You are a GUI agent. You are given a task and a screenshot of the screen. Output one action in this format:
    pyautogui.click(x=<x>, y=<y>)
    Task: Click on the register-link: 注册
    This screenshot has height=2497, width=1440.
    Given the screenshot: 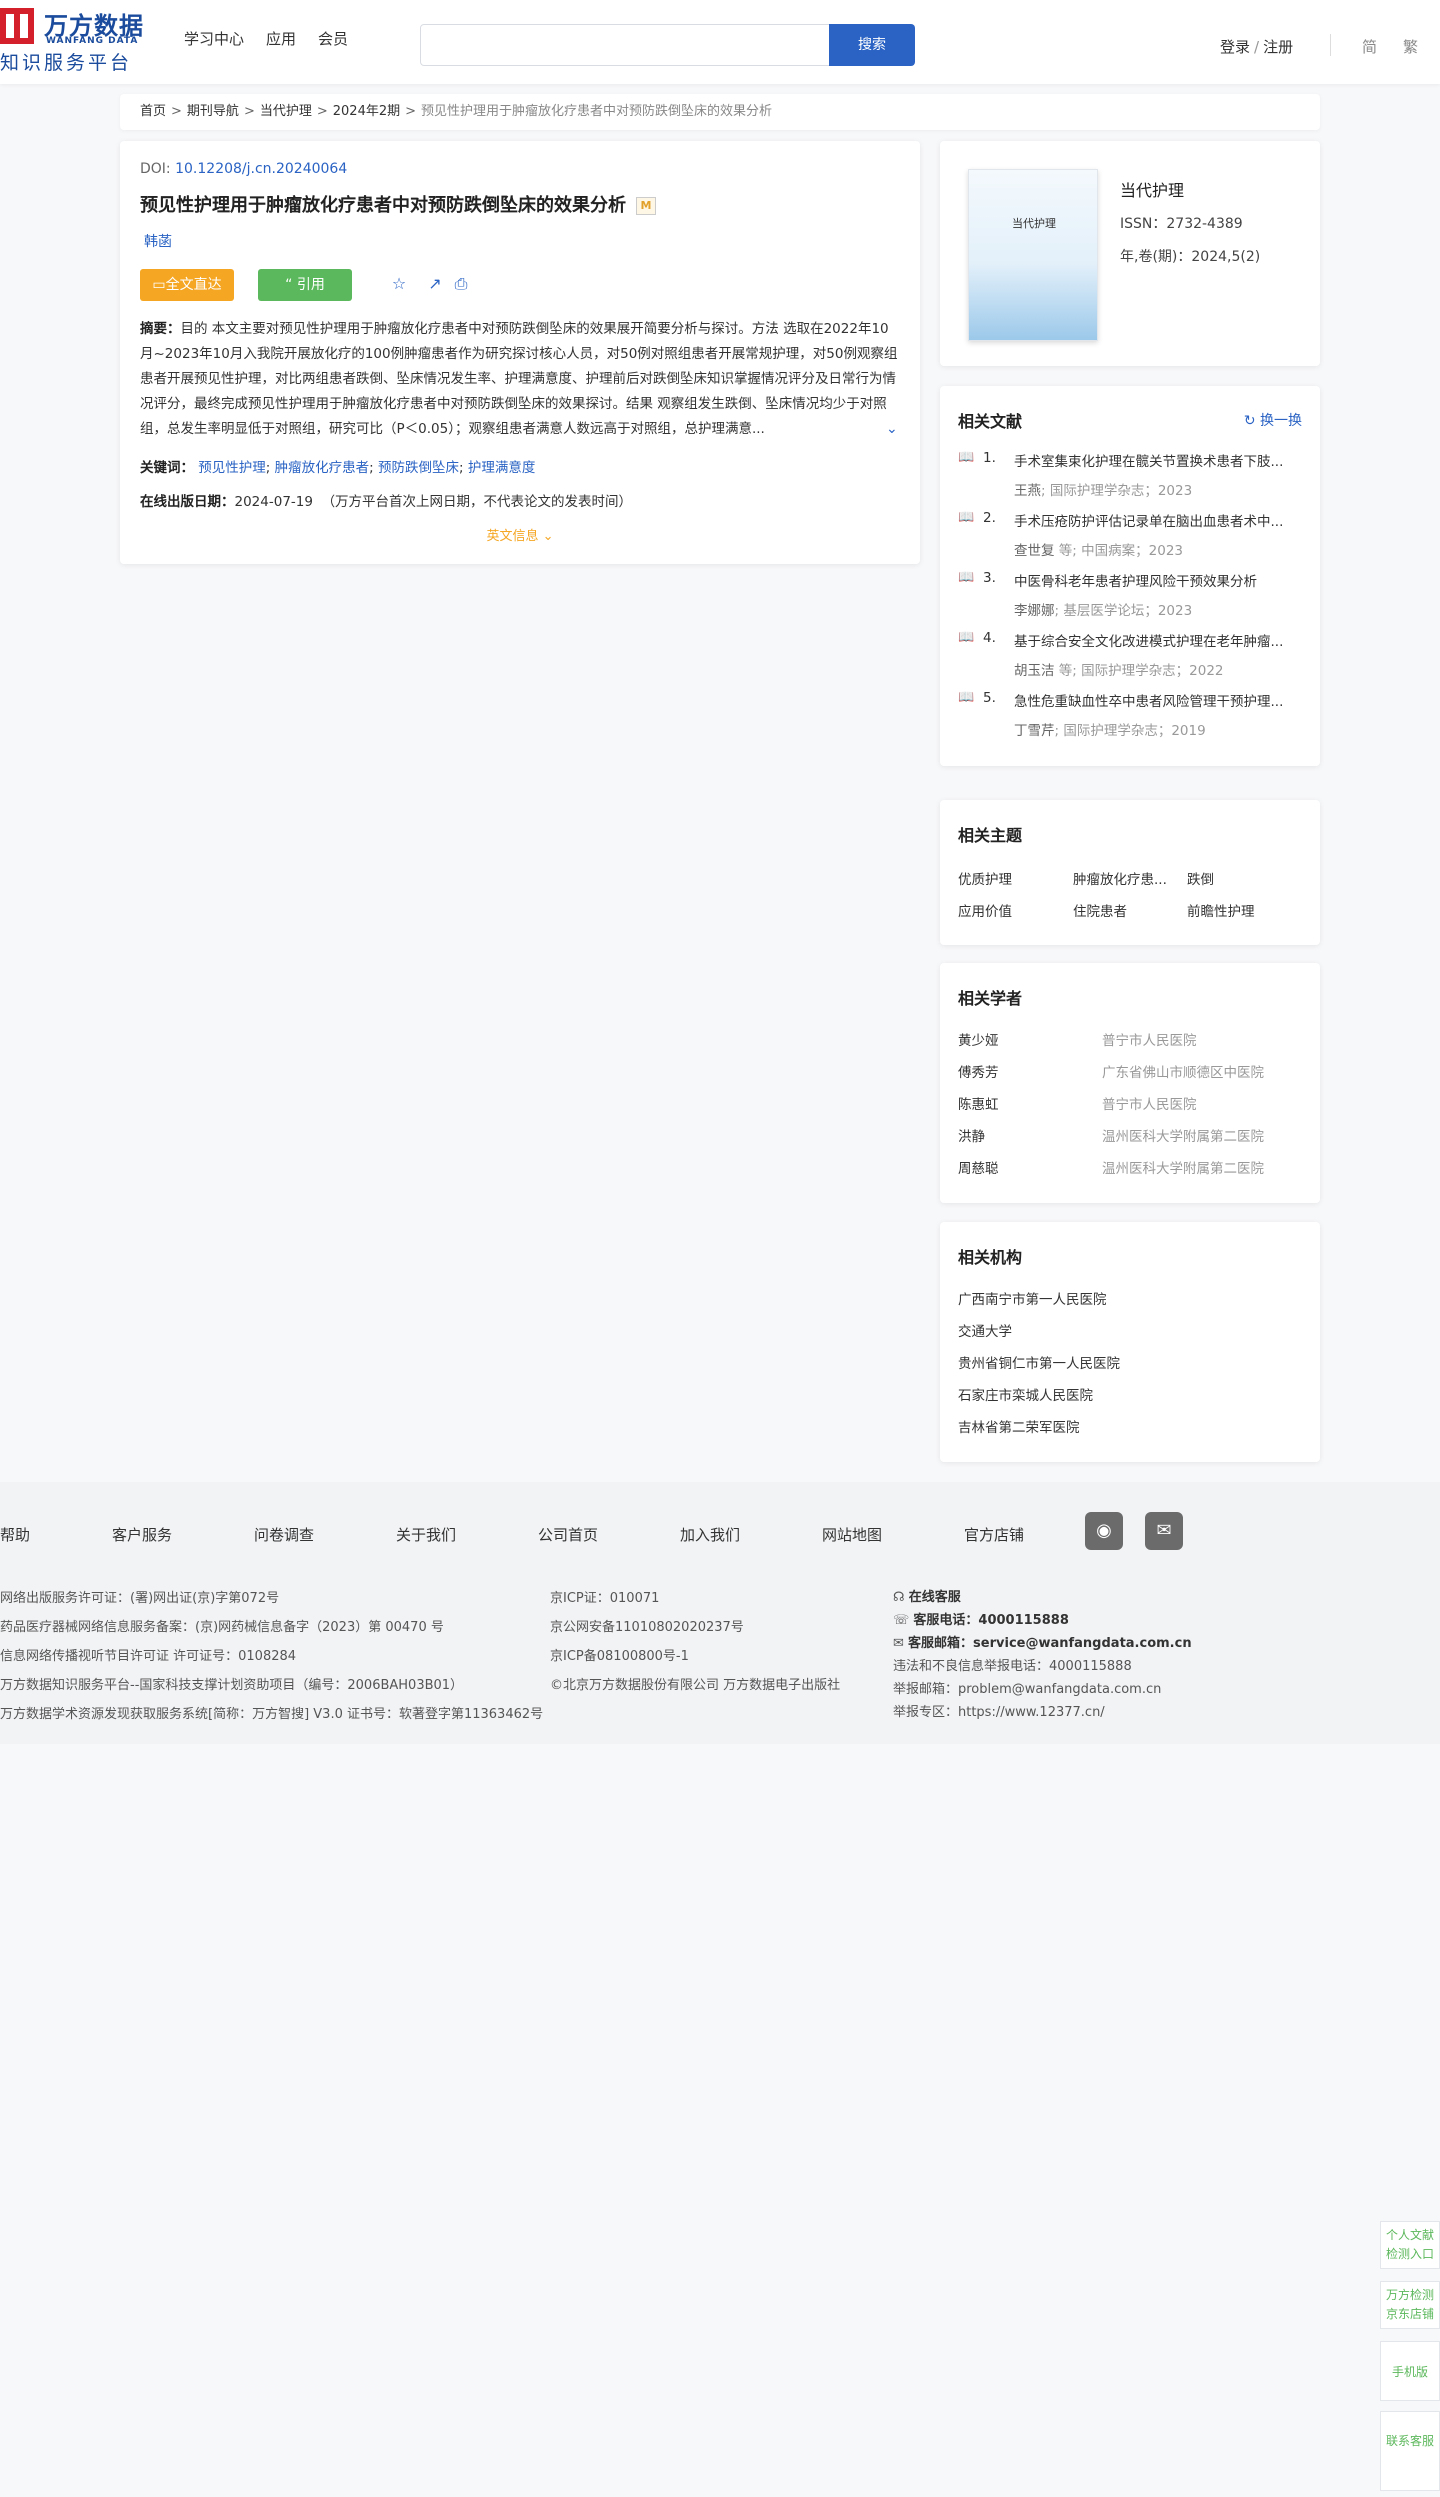 What is the action you would take?
    pyautogui.click(x=1278, y=47)
    